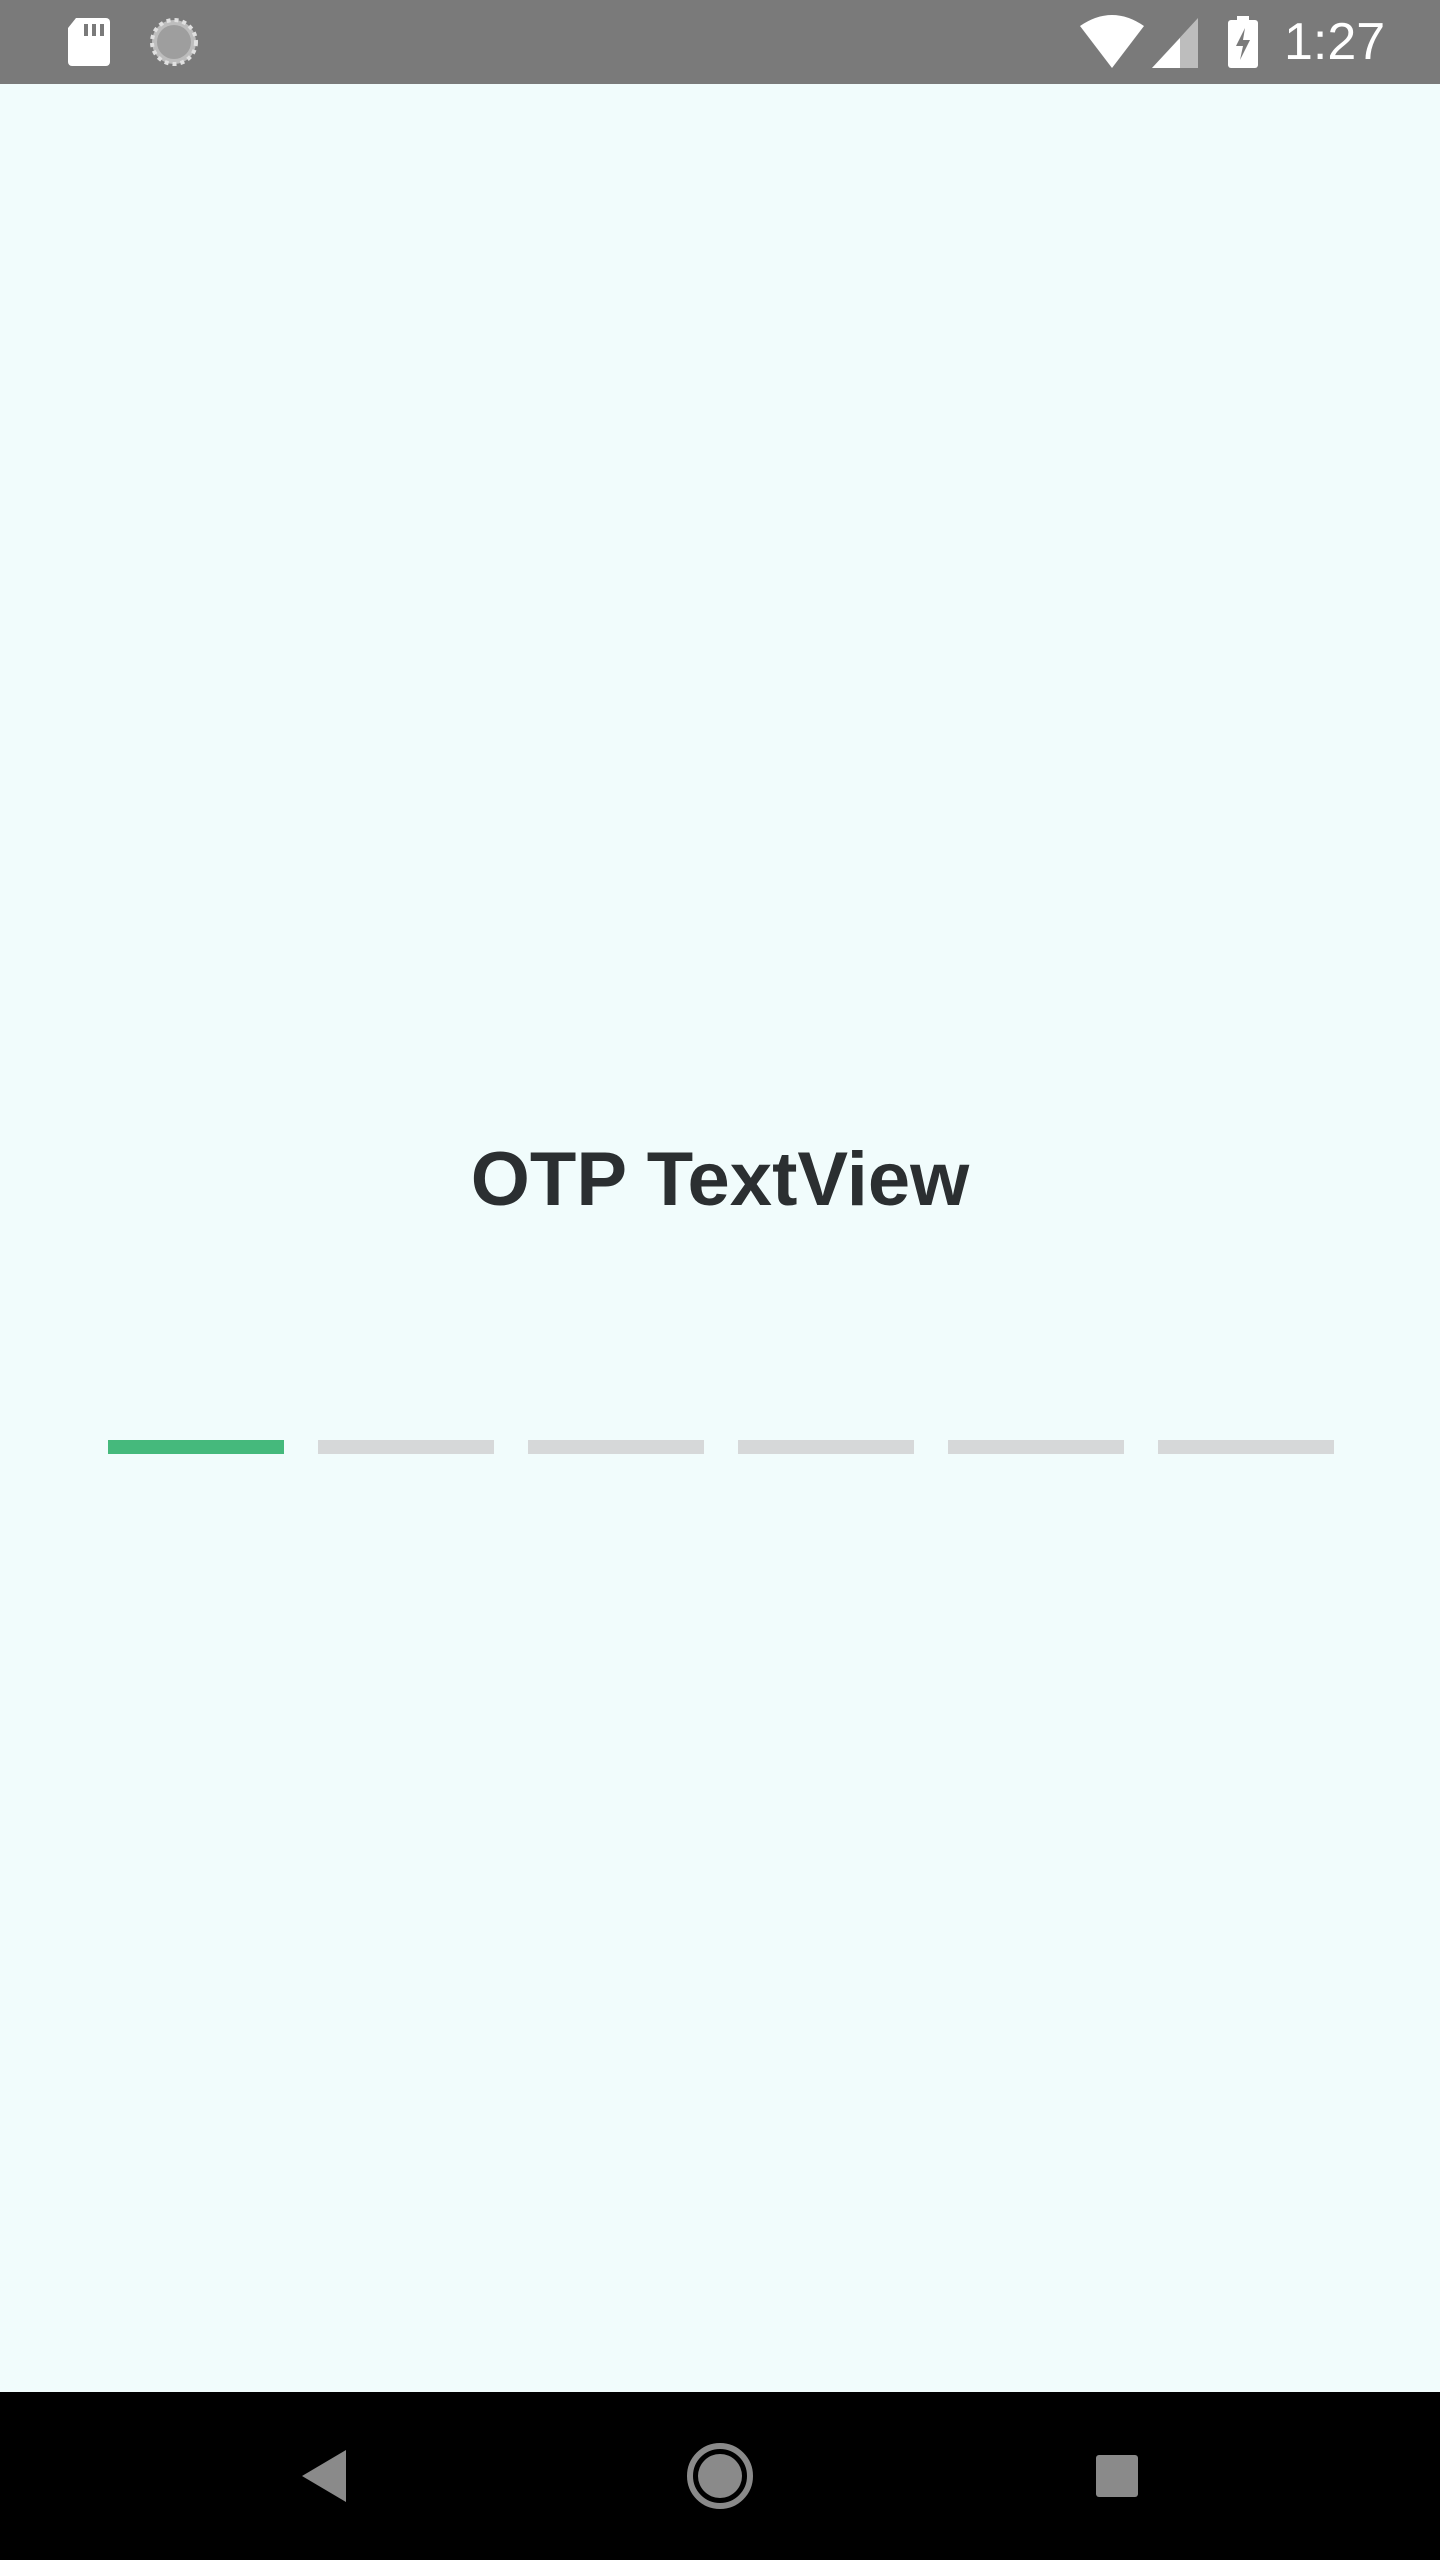 The image size is (1440, 2560). Describe the element at coordinates (174, 42) in the screenshot. I see `sync-icon` at that location.